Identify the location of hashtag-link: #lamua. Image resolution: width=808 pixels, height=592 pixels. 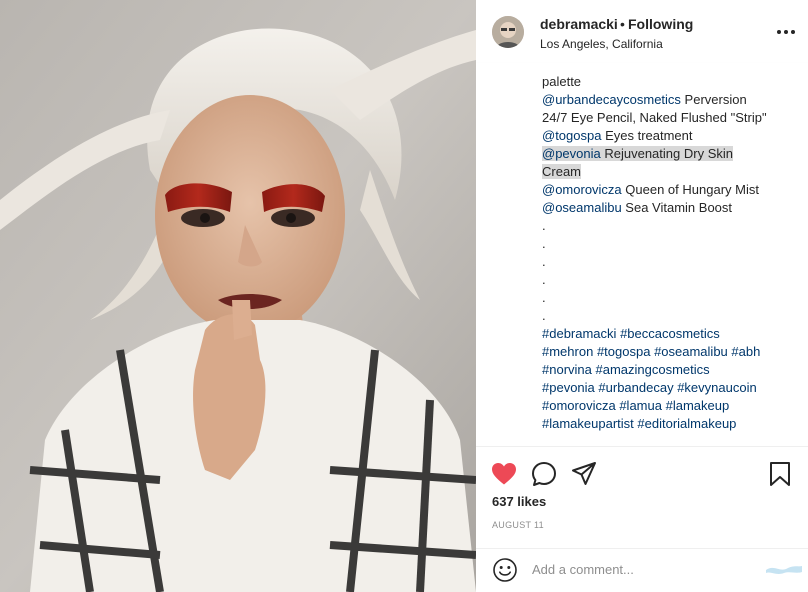
(640, 405).